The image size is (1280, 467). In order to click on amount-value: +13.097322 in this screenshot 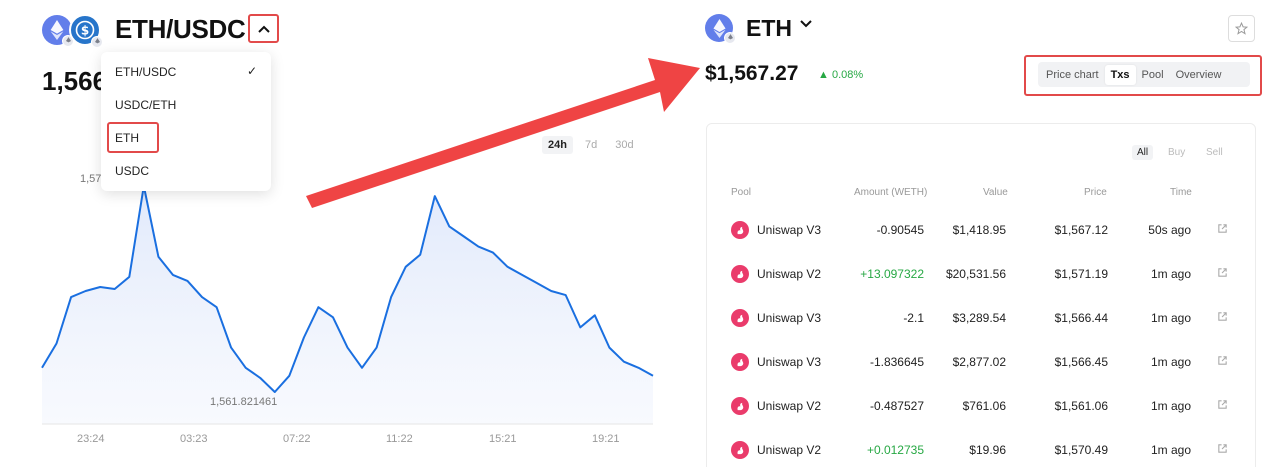, I will do `click(892, 274)`.